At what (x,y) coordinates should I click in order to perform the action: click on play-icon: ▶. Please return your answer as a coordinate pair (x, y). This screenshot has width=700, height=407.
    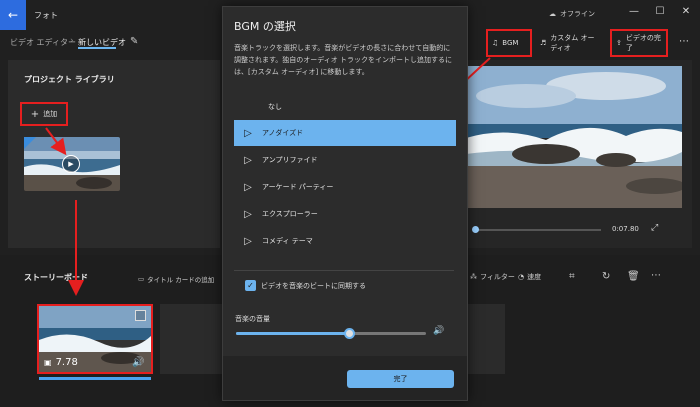
    Looking at the image, I should click on (71, 164).